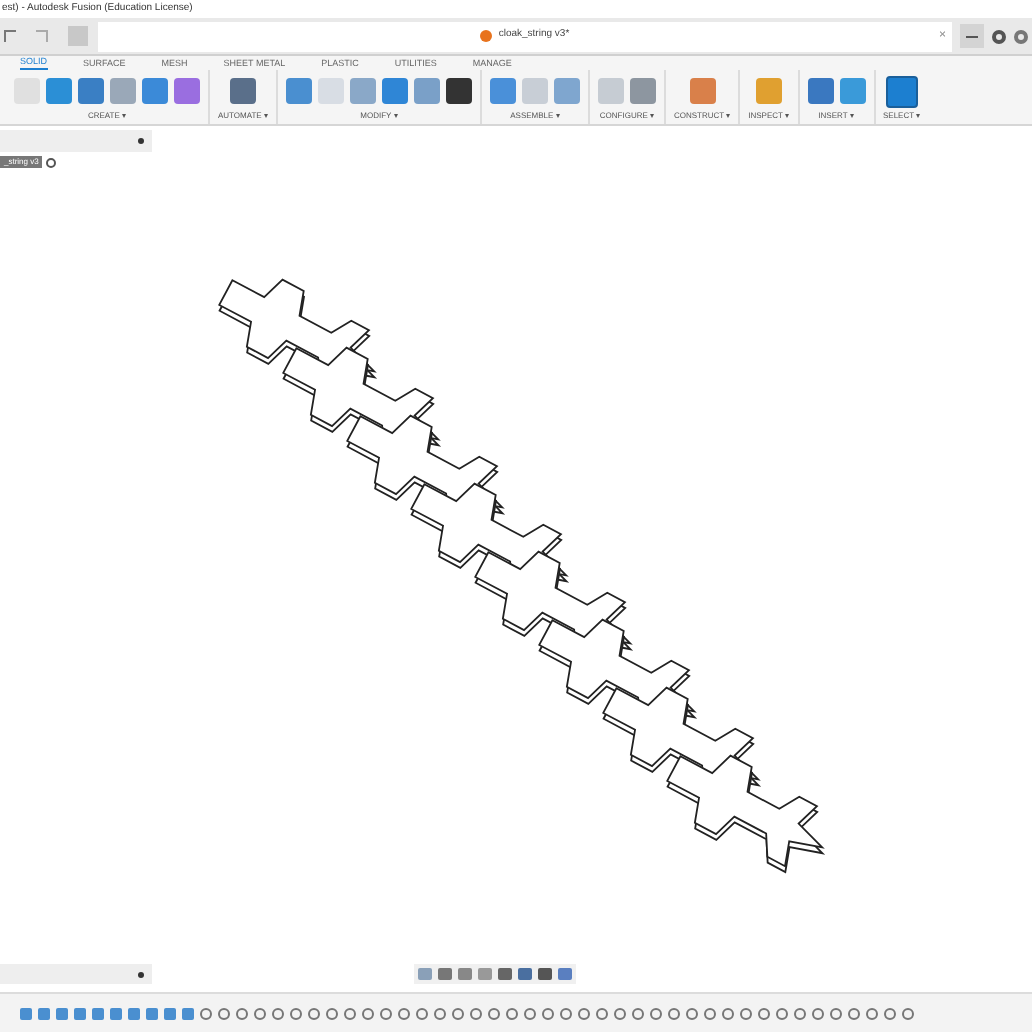  Describe the element at coordinates (486, 36) in the screenshot. I see `document-icon` at that location.